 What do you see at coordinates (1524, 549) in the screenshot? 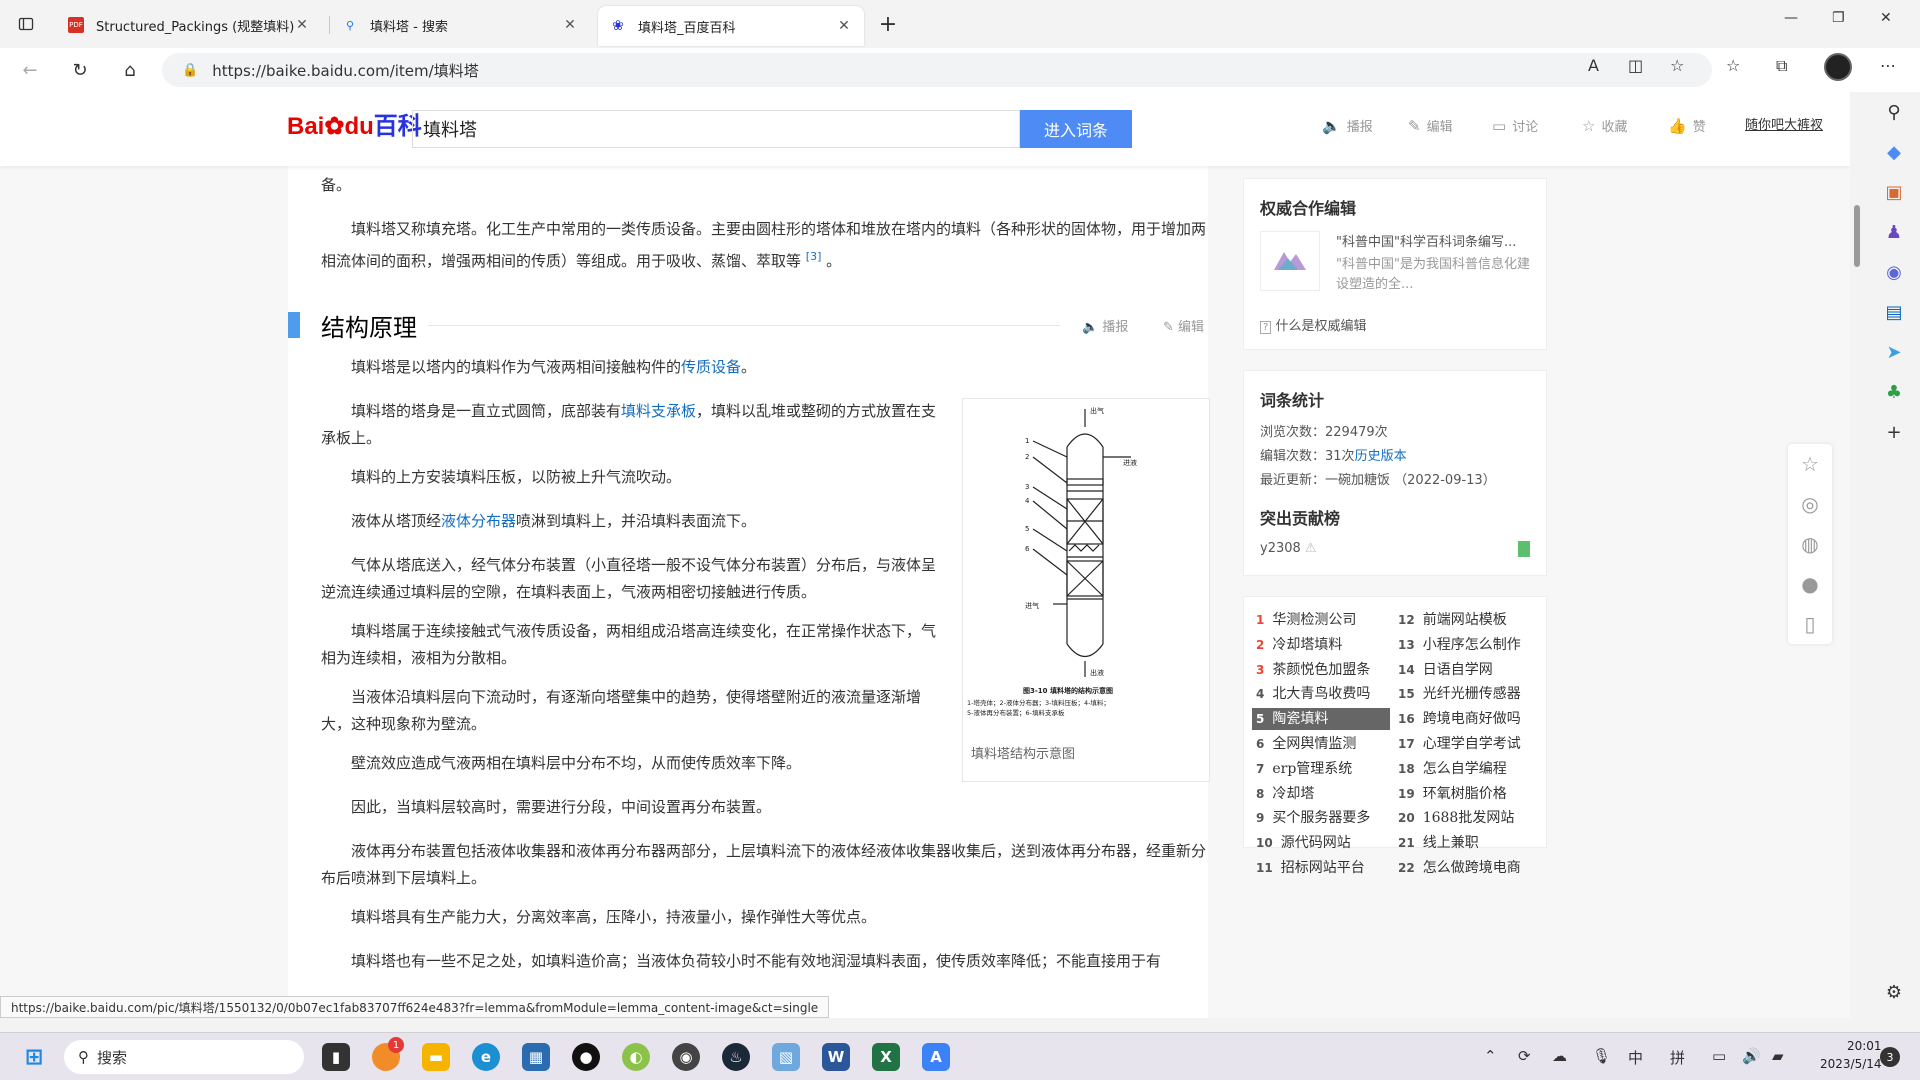
I see `bookmark-icon` at bounding box center [1524, 549].